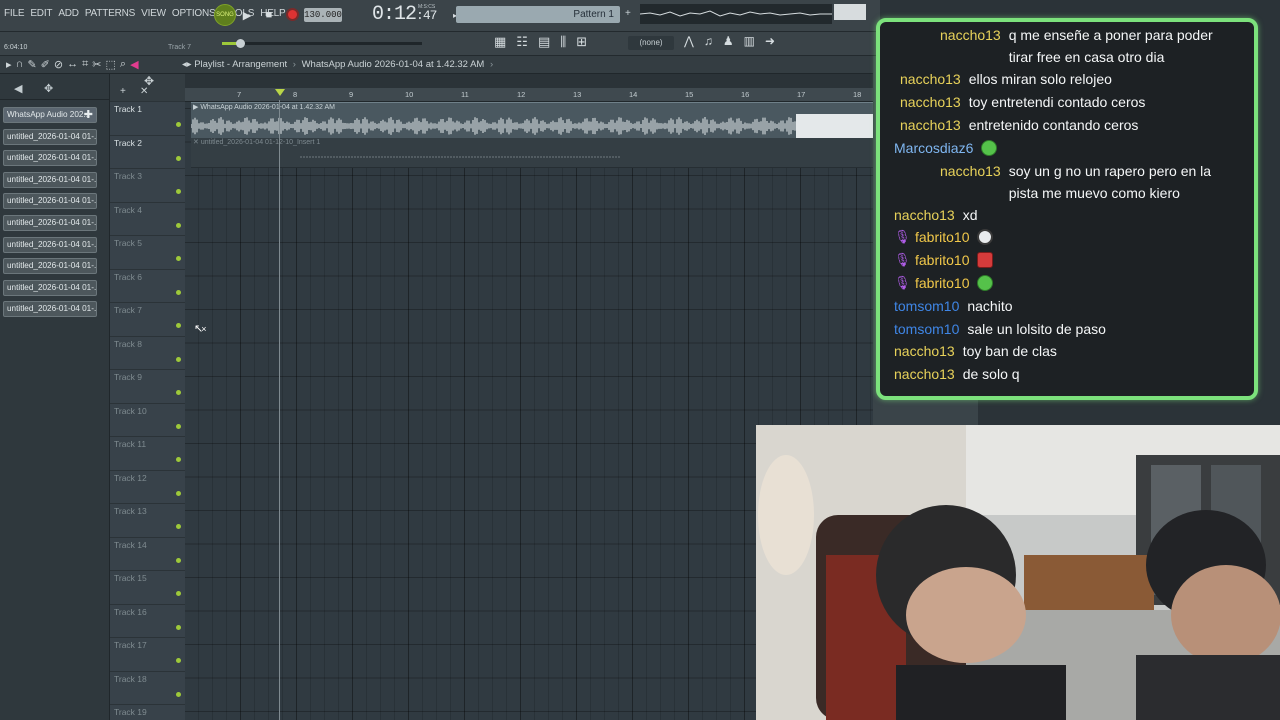  Describe the element at coordinates (292, 14) in the screenshot. I see `record-button` at that location.